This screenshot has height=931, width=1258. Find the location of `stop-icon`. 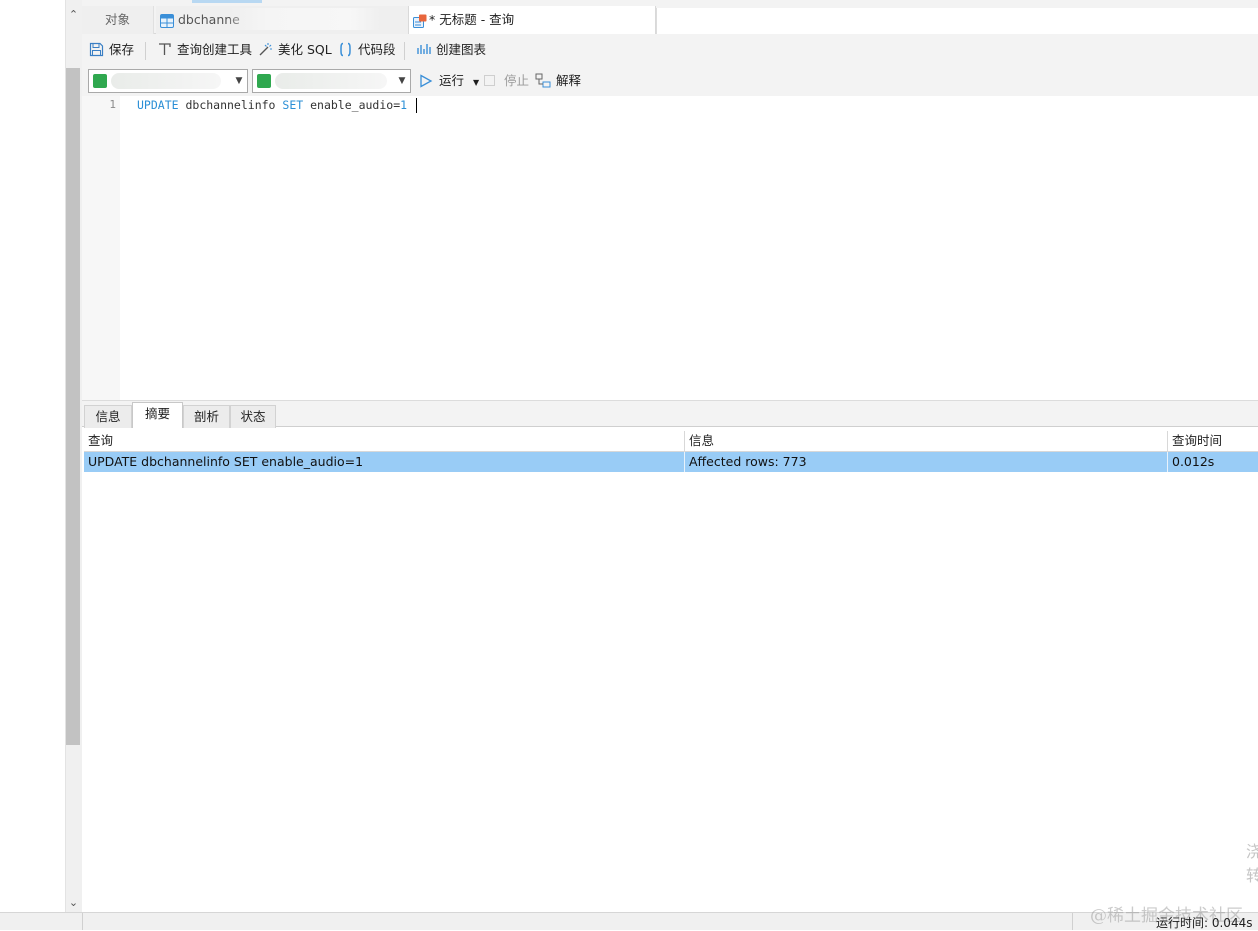

stop-icon is located at coordinates (489, 80).